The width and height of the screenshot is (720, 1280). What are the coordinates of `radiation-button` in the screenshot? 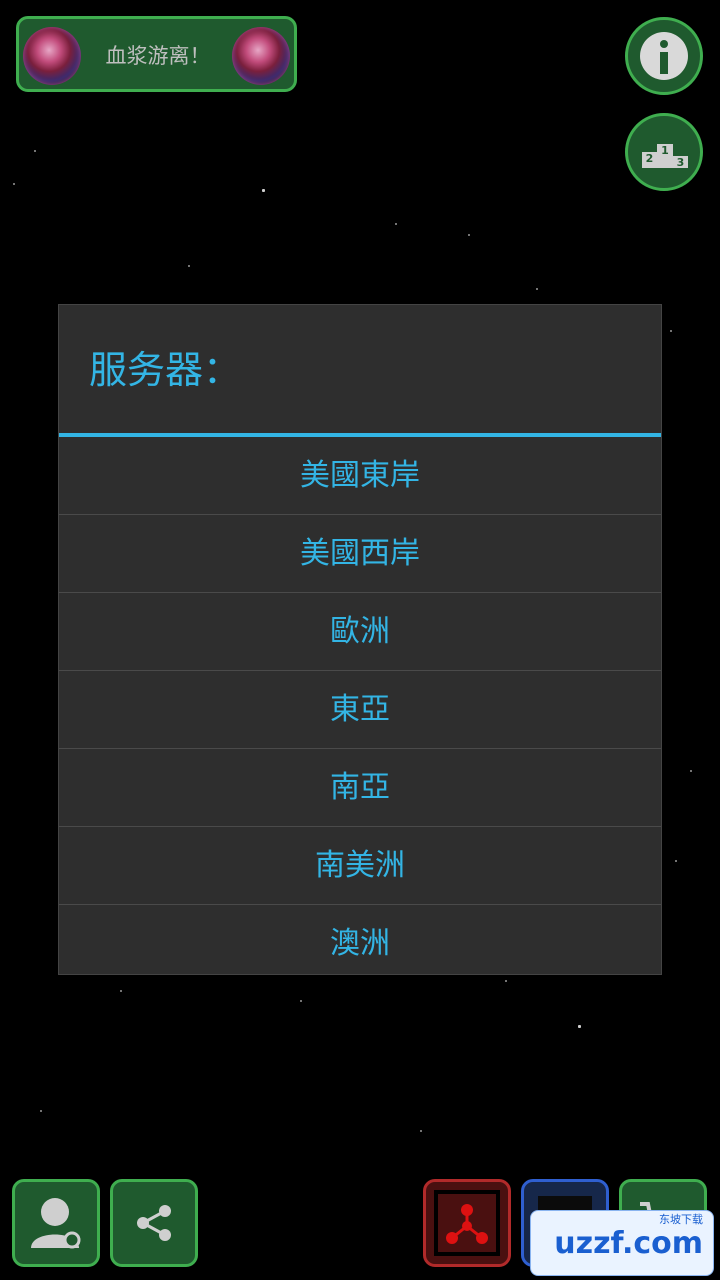 It's located at (467, 1223).